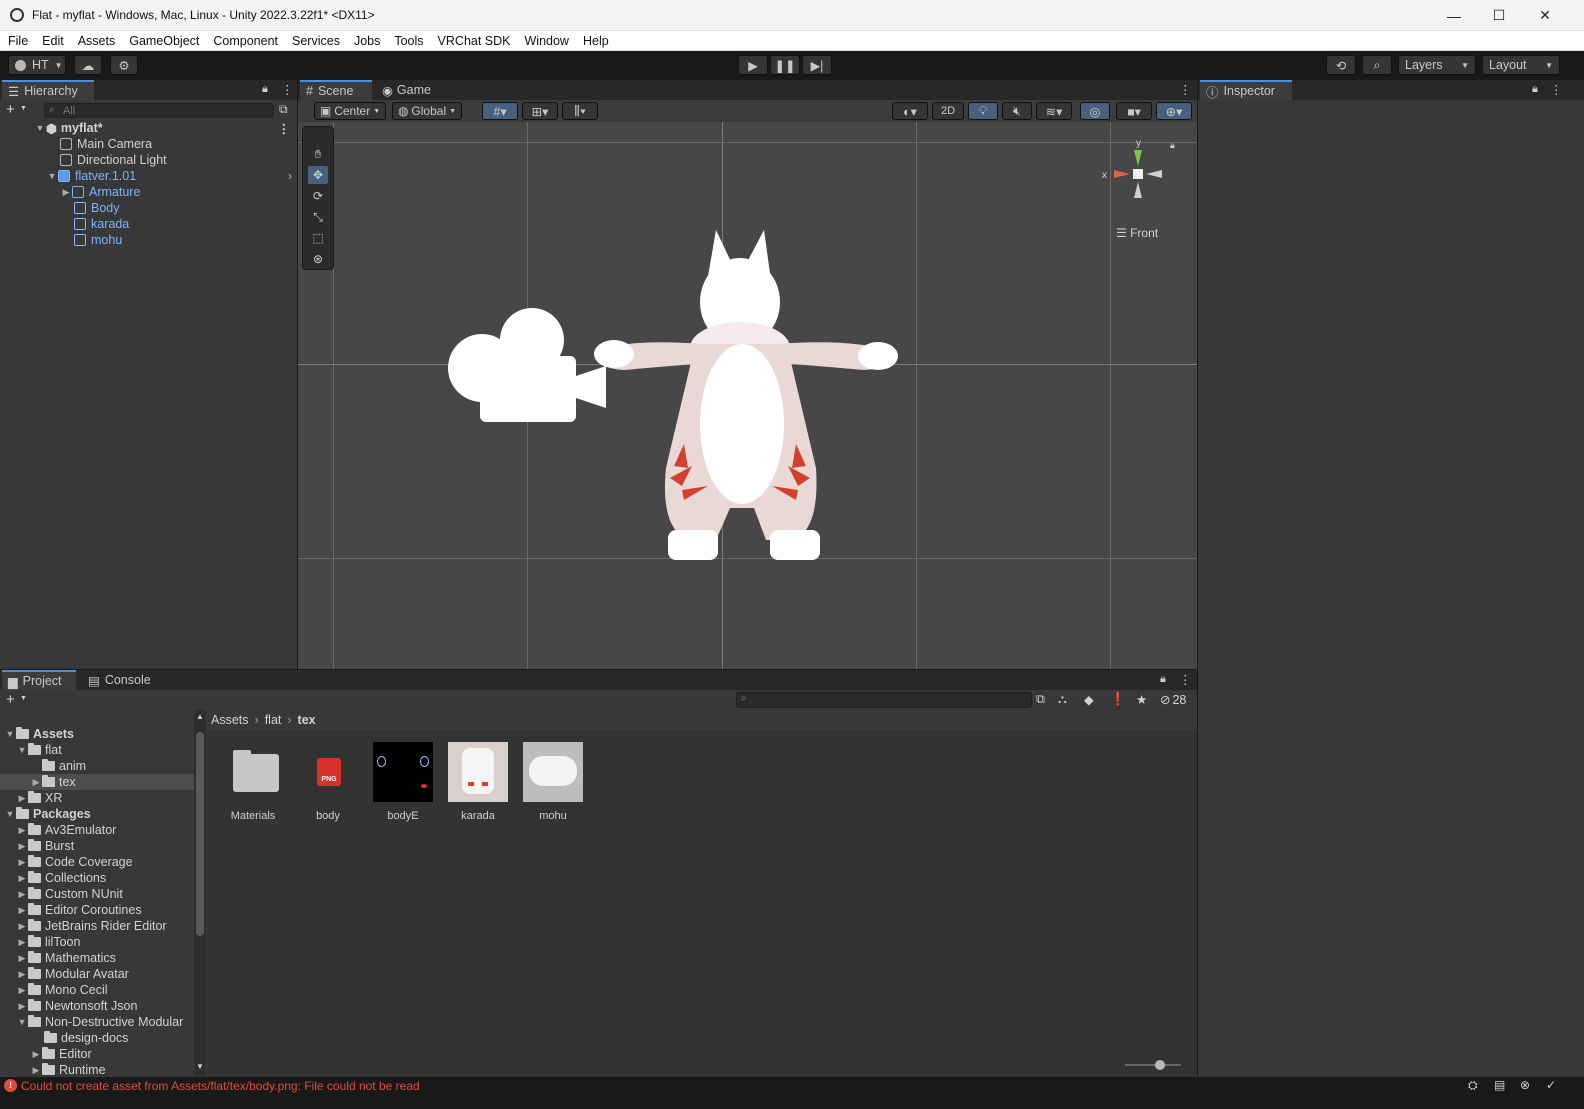 This screenshot has height=1109, width=1584. I want to click on hierarchy-item-body: Body, so click(97, 208).